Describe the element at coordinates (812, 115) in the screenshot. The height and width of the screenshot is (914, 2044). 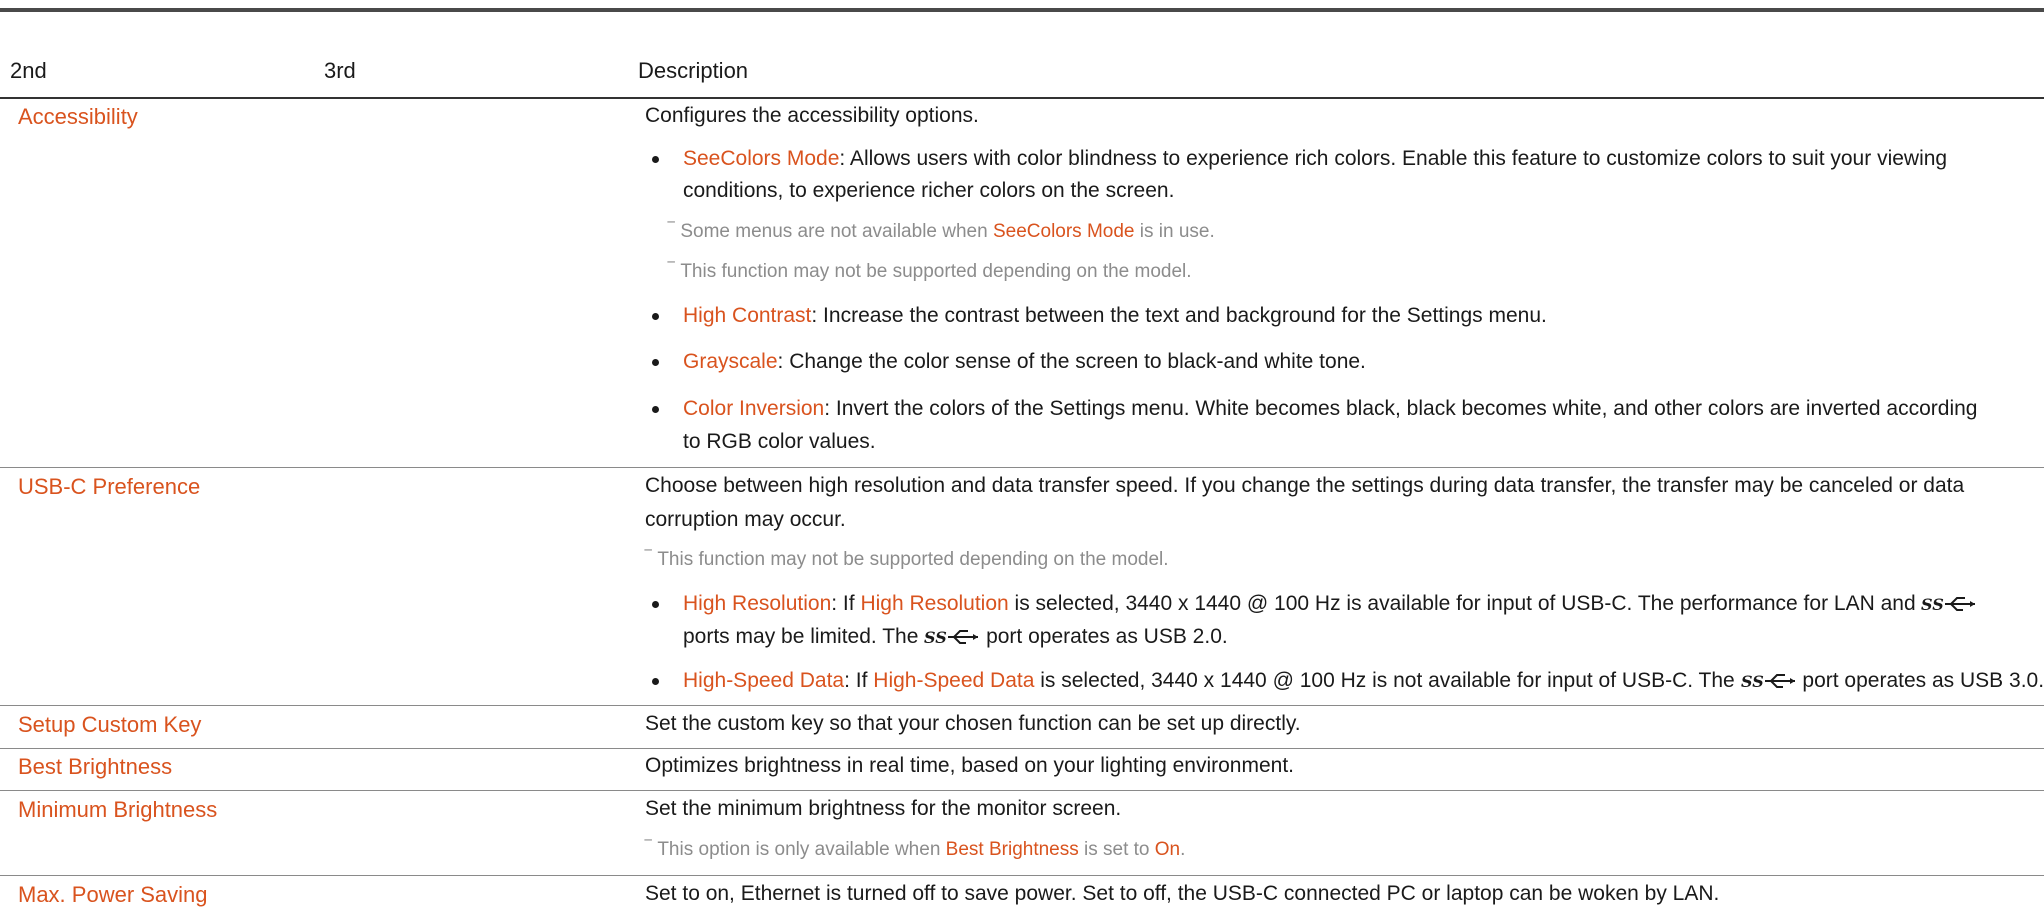
I see `accessibility-desc: Configures the accessibility options.` at that location.